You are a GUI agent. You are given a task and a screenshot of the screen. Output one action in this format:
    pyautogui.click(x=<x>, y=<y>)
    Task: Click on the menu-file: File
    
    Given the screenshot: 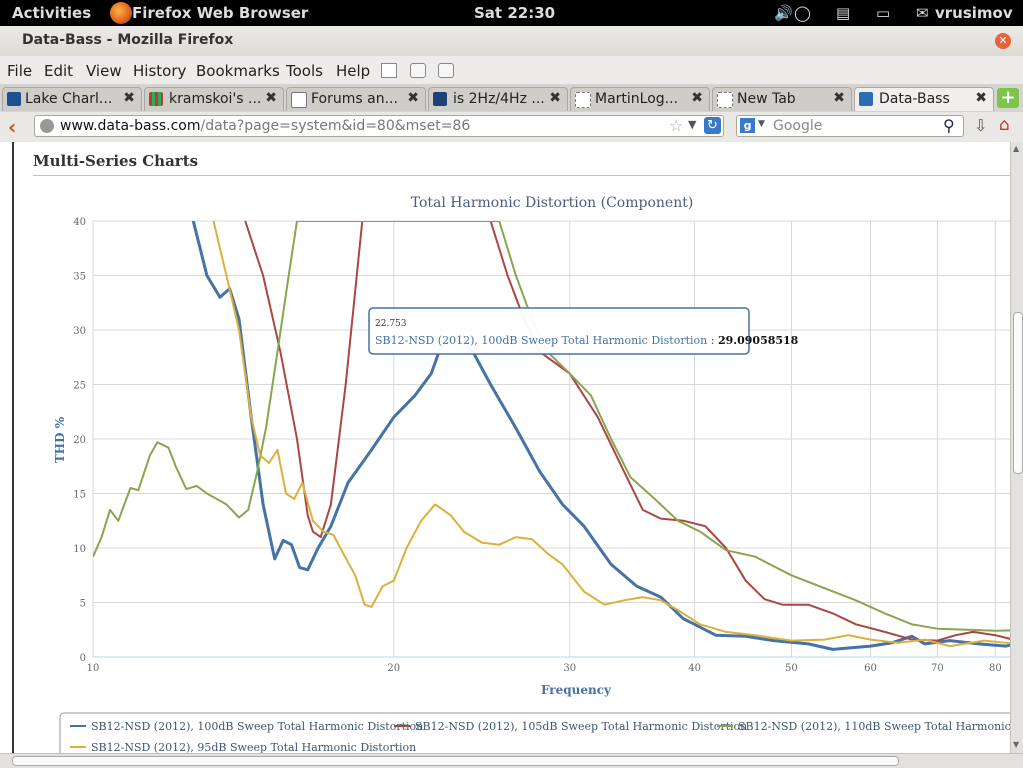 What is the action you would take?
    pyautogui.click(x=19, y=71)
    